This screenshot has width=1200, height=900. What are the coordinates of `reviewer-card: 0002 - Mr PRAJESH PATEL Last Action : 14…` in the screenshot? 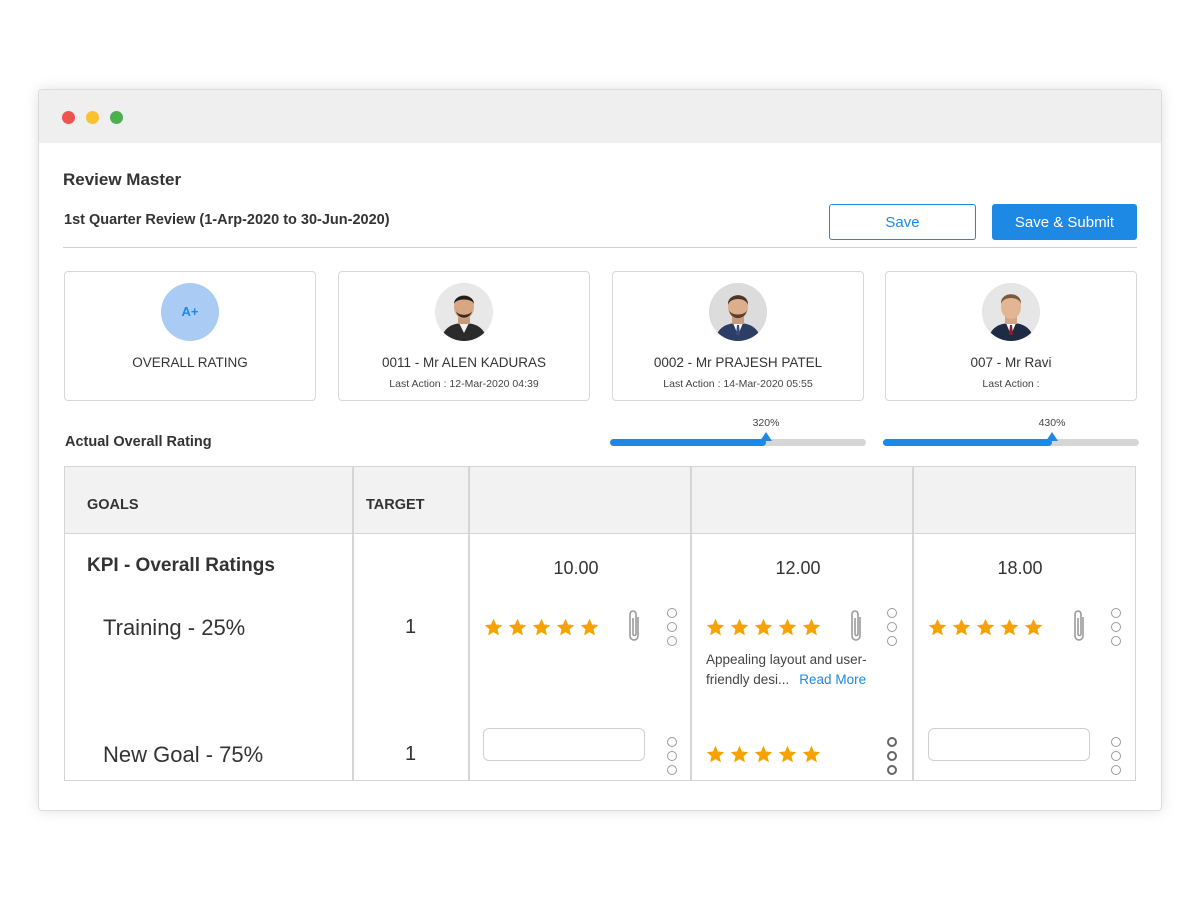 It's located at (738, 336).